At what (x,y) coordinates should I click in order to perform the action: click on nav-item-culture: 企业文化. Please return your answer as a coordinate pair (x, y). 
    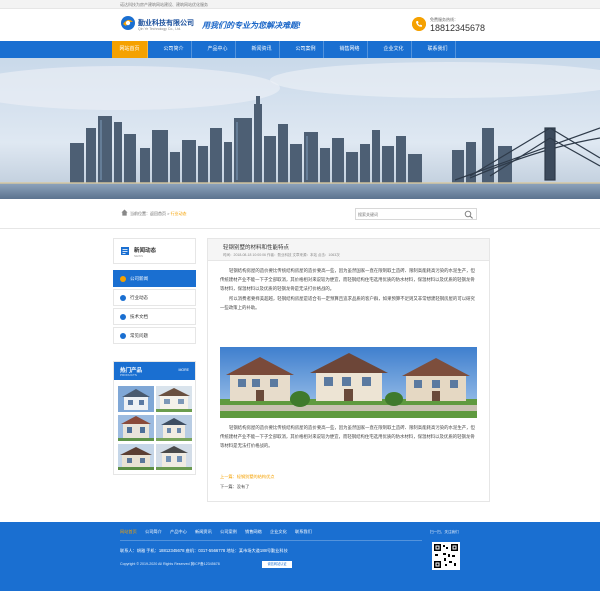
    Looking at the image, I should click on (394, 49).